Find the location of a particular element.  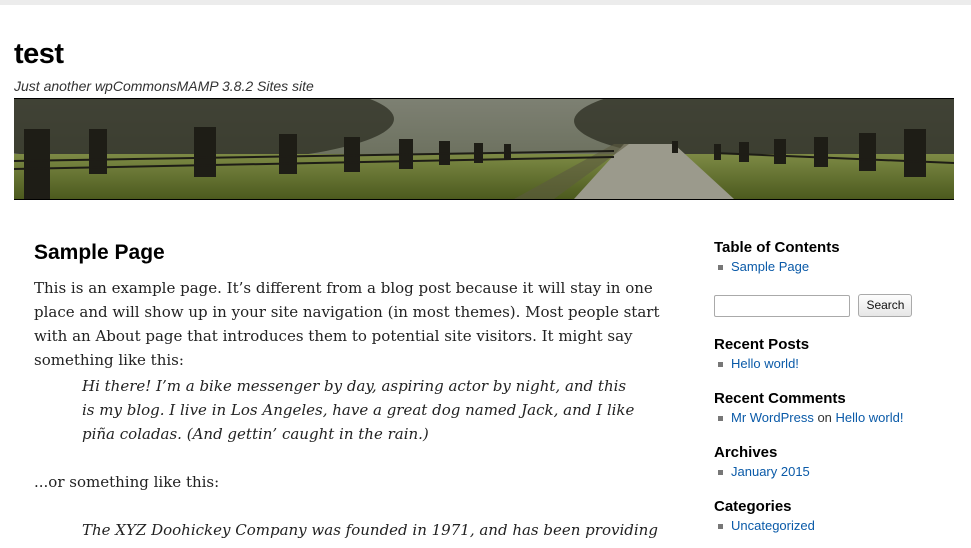

widget-table-of-contents: Table of Contents Sample Page is located at coordinates (777, 257).